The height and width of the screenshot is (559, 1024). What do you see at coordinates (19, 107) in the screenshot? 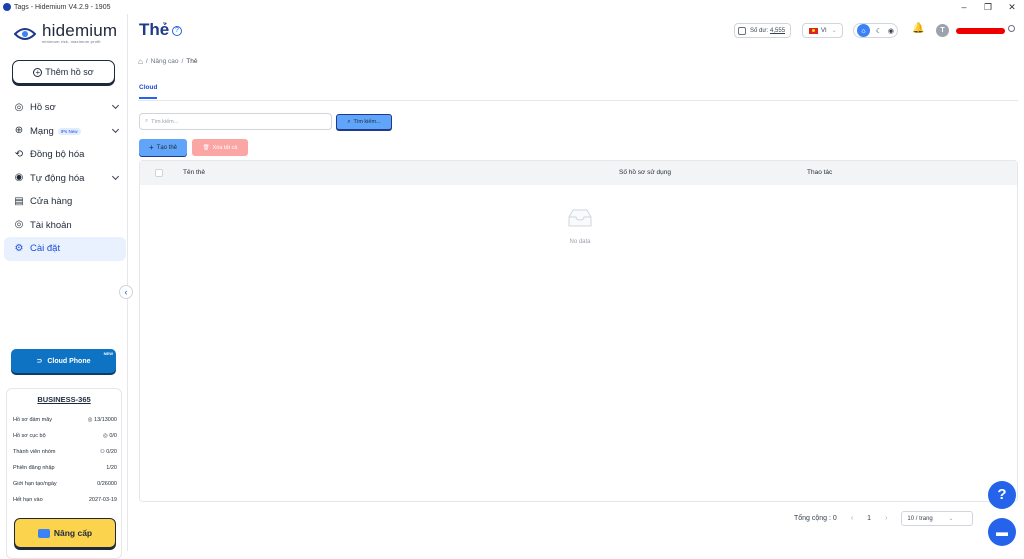
I see `profile-icon: ◎` at bounding box center [19, 107].